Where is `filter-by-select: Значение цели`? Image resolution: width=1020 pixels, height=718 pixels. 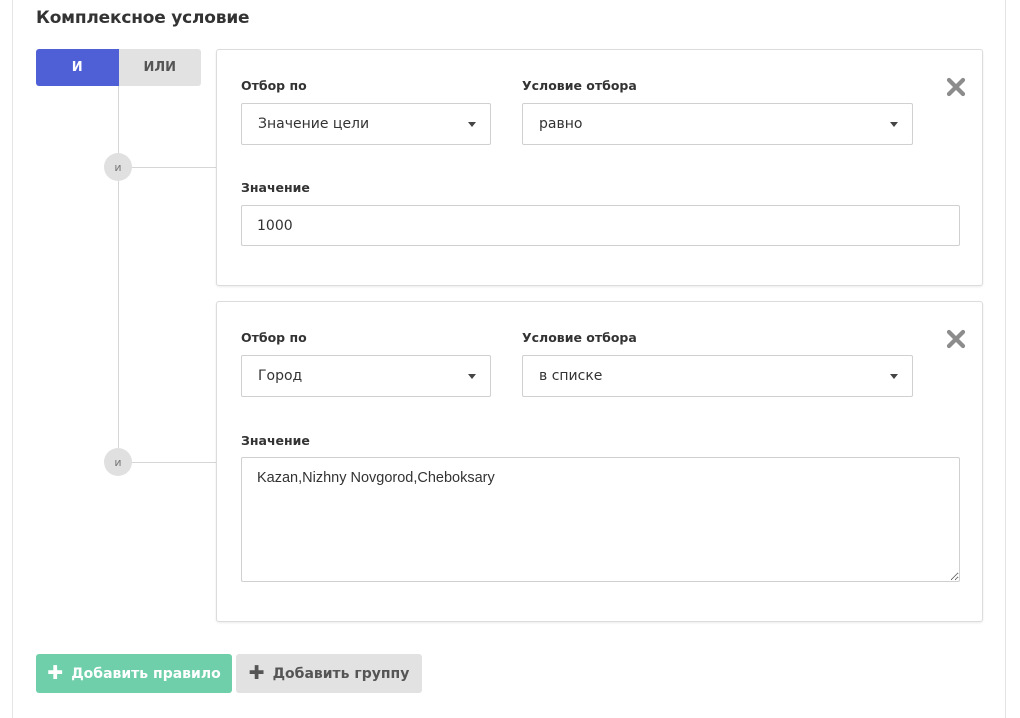
filter-by-select: Значение цели is located at coordinates (366, 124).